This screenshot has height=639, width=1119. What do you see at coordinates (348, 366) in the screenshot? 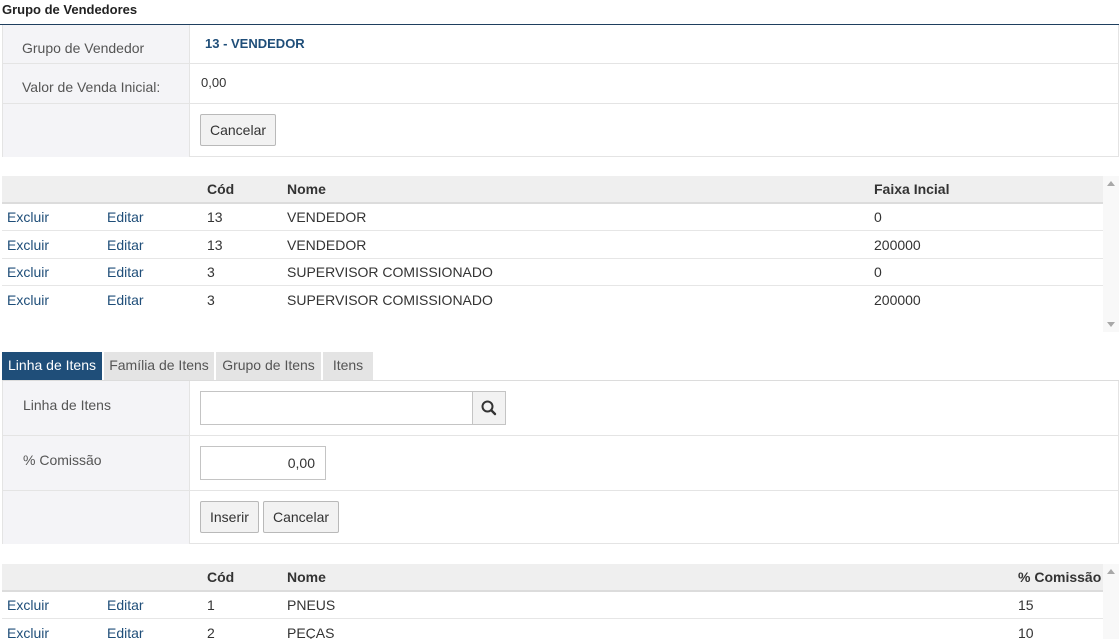
I see `tab-itens: Itens` at bounding box center [348, 366].